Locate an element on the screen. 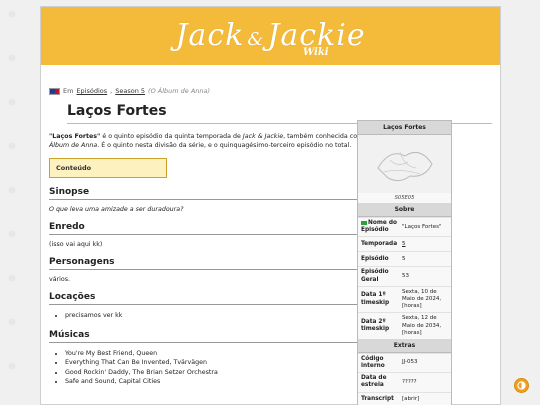 The width and height of the screenshot is (540, 405). intro-bold: "Laços Fortes" is located at coordinates (75, 136).